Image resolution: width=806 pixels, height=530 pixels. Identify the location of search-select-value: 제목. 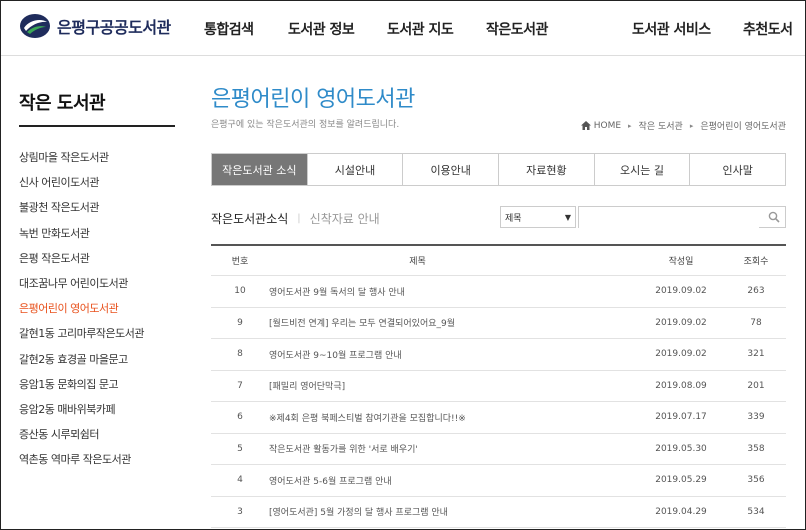
(513, 218).